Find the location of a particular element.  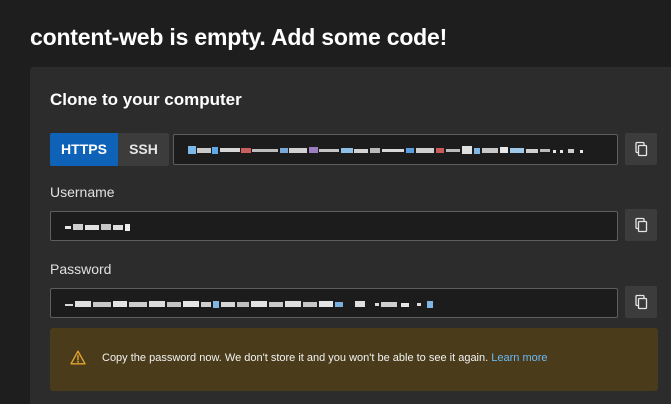

clone-url-field is located at coordinates (395, 149).